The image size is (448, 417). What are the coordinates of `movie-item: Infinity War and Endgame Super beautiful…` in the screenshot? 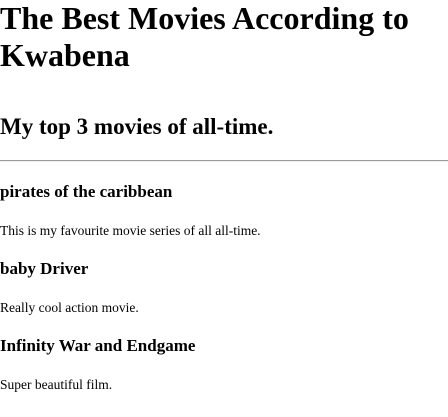 It's located at (224, 364).